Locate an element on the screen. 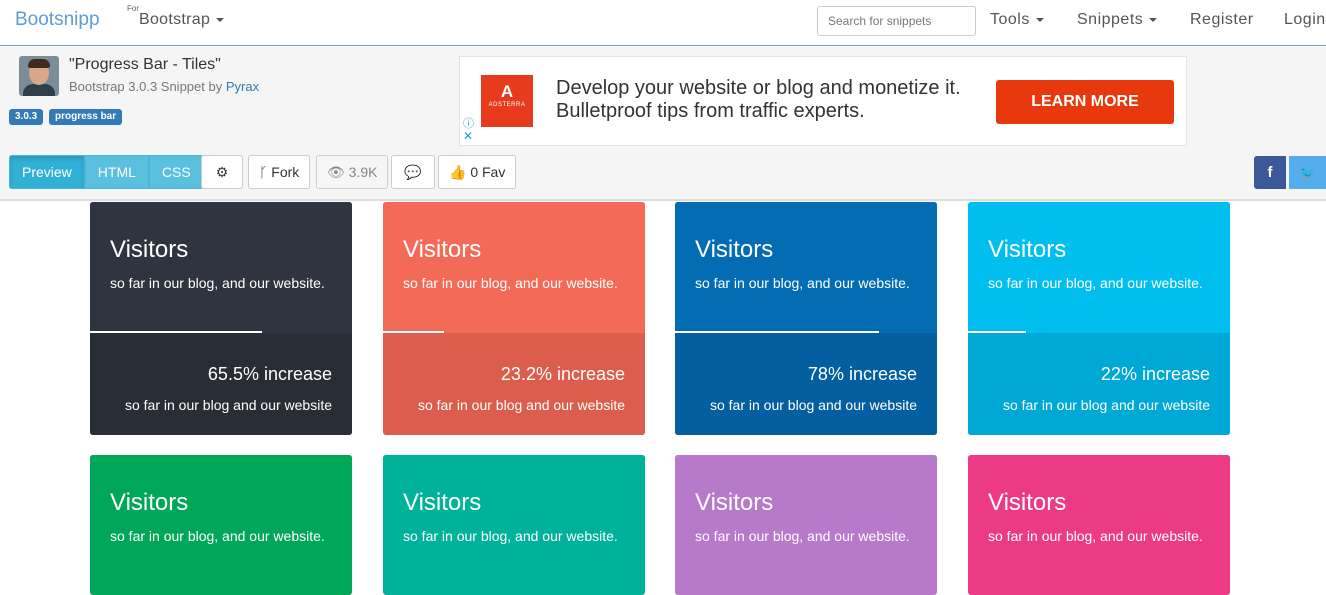  ad-logo-brand: ADSTERRA is located at coordinates (507, 105).